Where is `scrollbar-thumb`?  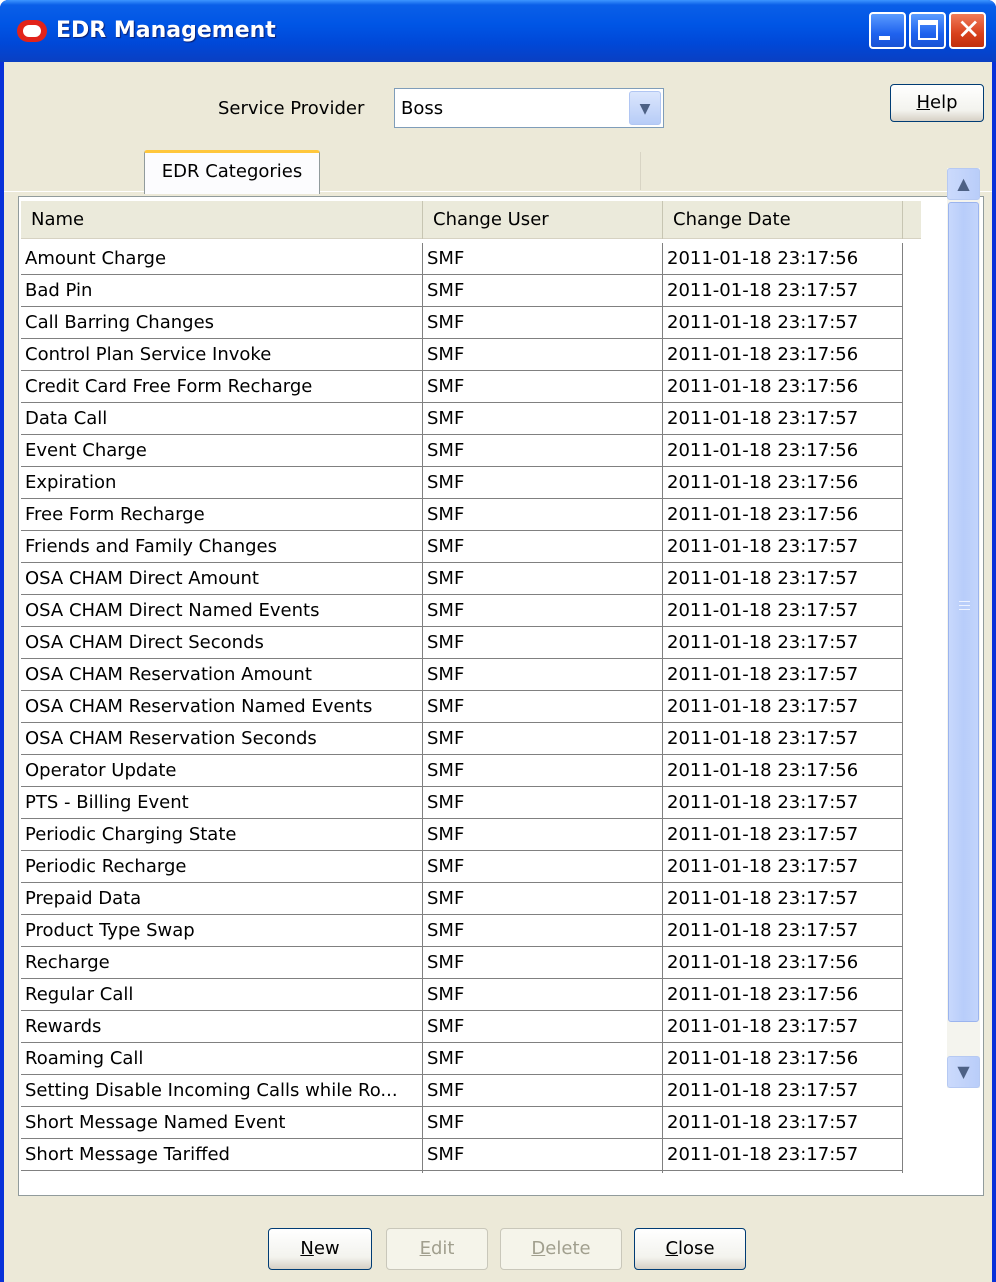
scrollbar-thumb is located at coordinates (963, 612).